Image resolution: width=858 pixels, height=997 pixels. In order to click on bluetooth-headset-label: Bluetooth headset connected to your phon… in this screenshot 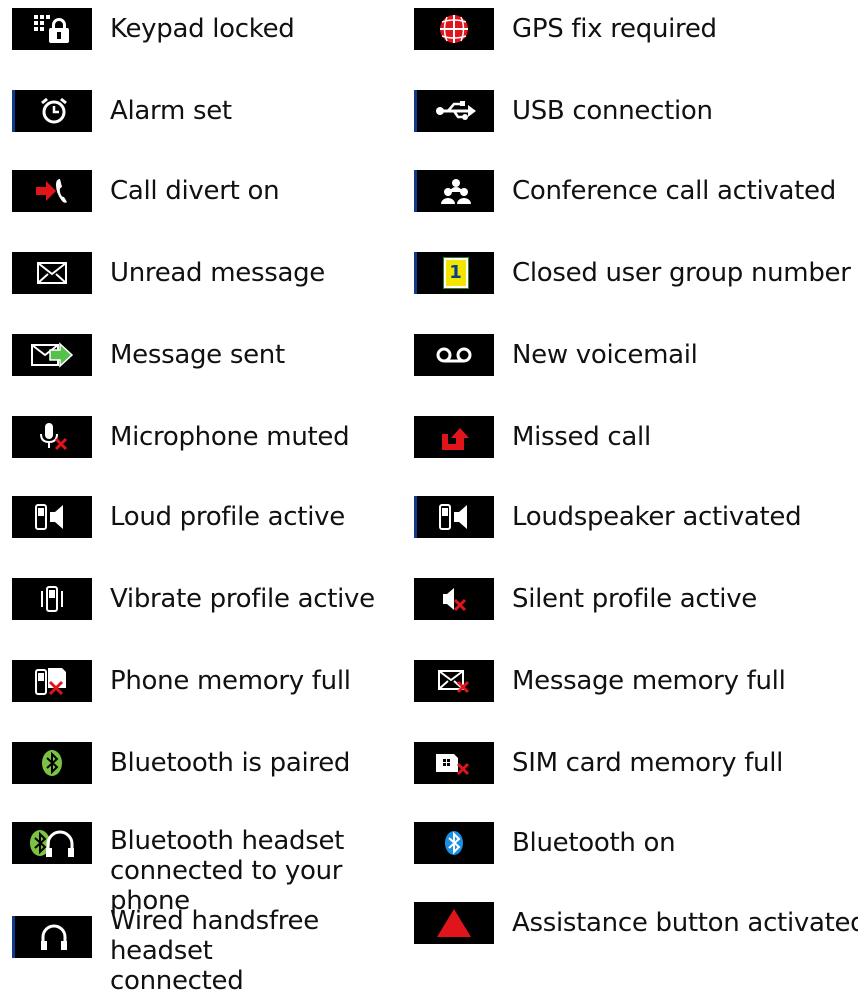, I will do `click(227, 871)`.